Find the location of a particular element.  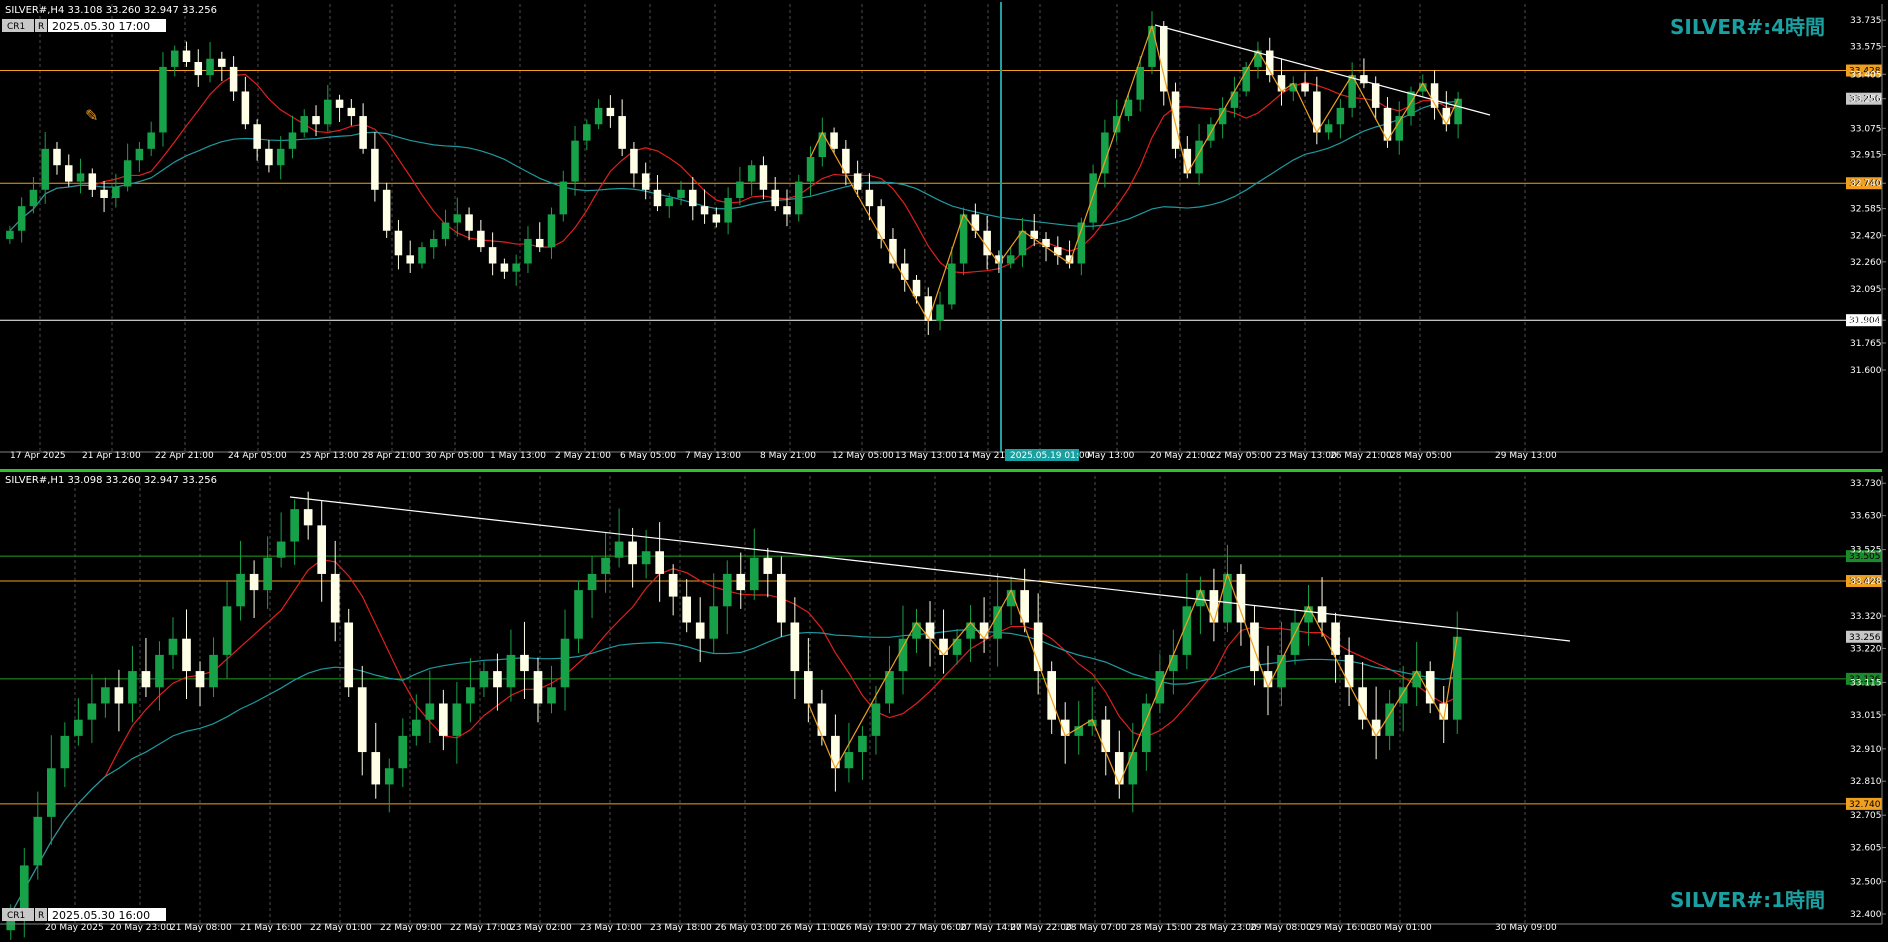

time-tick-label-6: 22 May 17:00 is located at coordinates (481, 928).